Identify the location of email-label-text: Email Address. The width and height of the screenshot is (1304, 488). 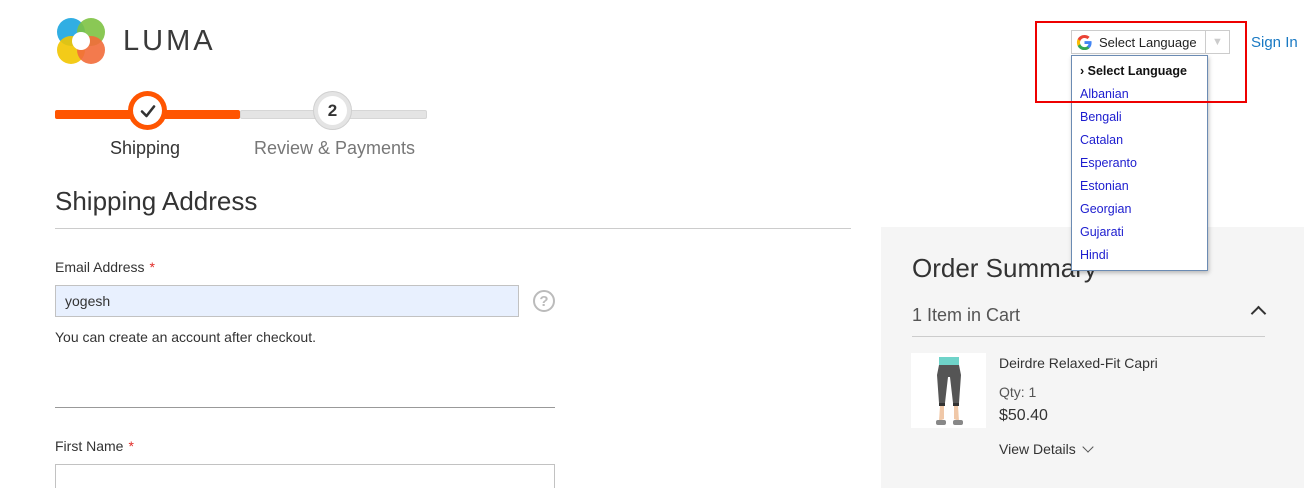
(100, 267).